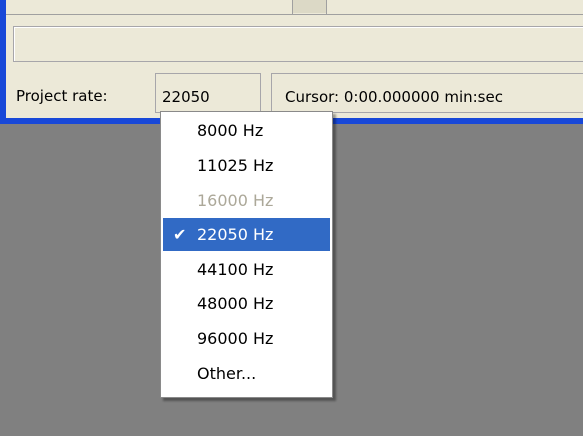 Image resolution: width=583 pixels, height=436 pixels. I want to click on checkmark-icon: ✔, so click(180, 234).